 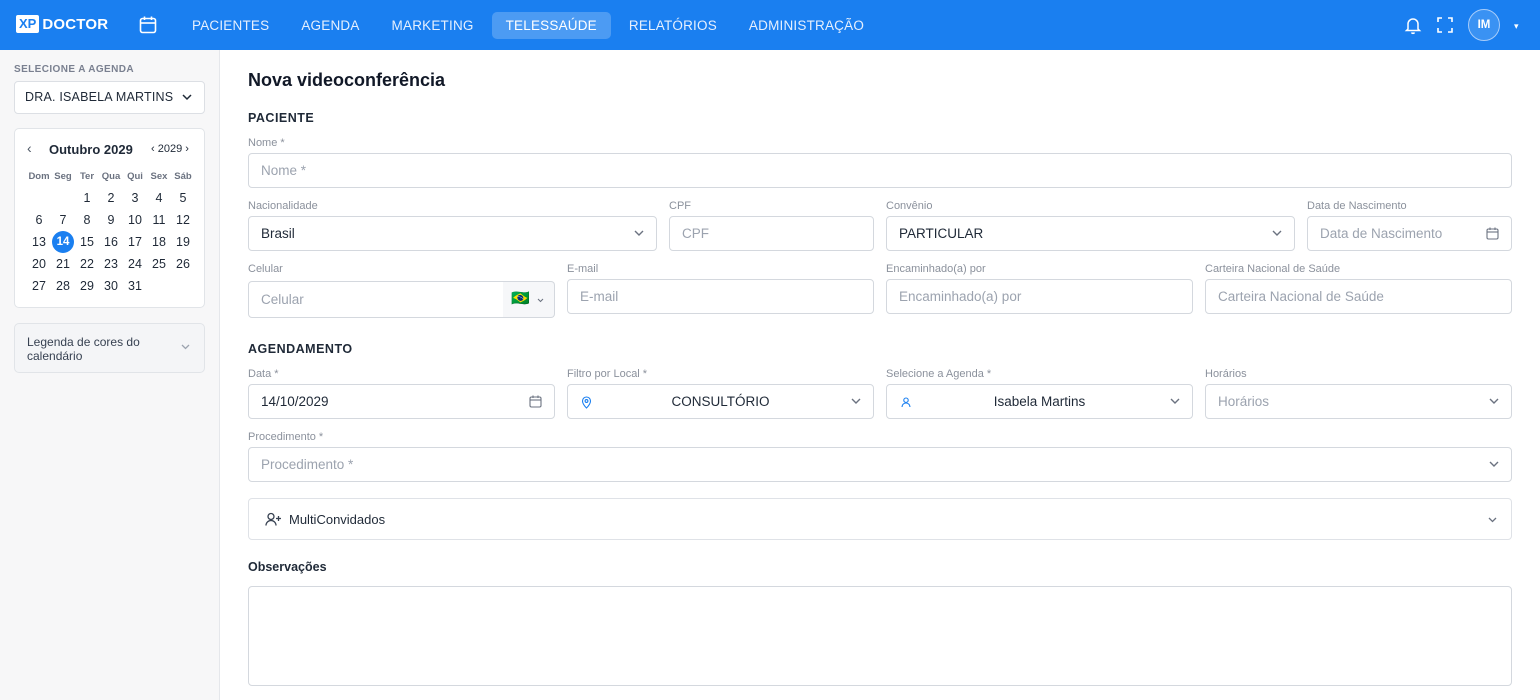 I want to click on calendar-day: 21, so click(x=63, y=264).